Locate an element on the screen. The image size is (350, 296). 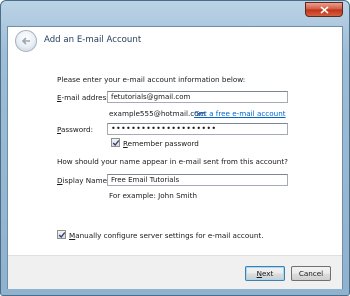
next-button: Next is located at coordinates (265, 273).